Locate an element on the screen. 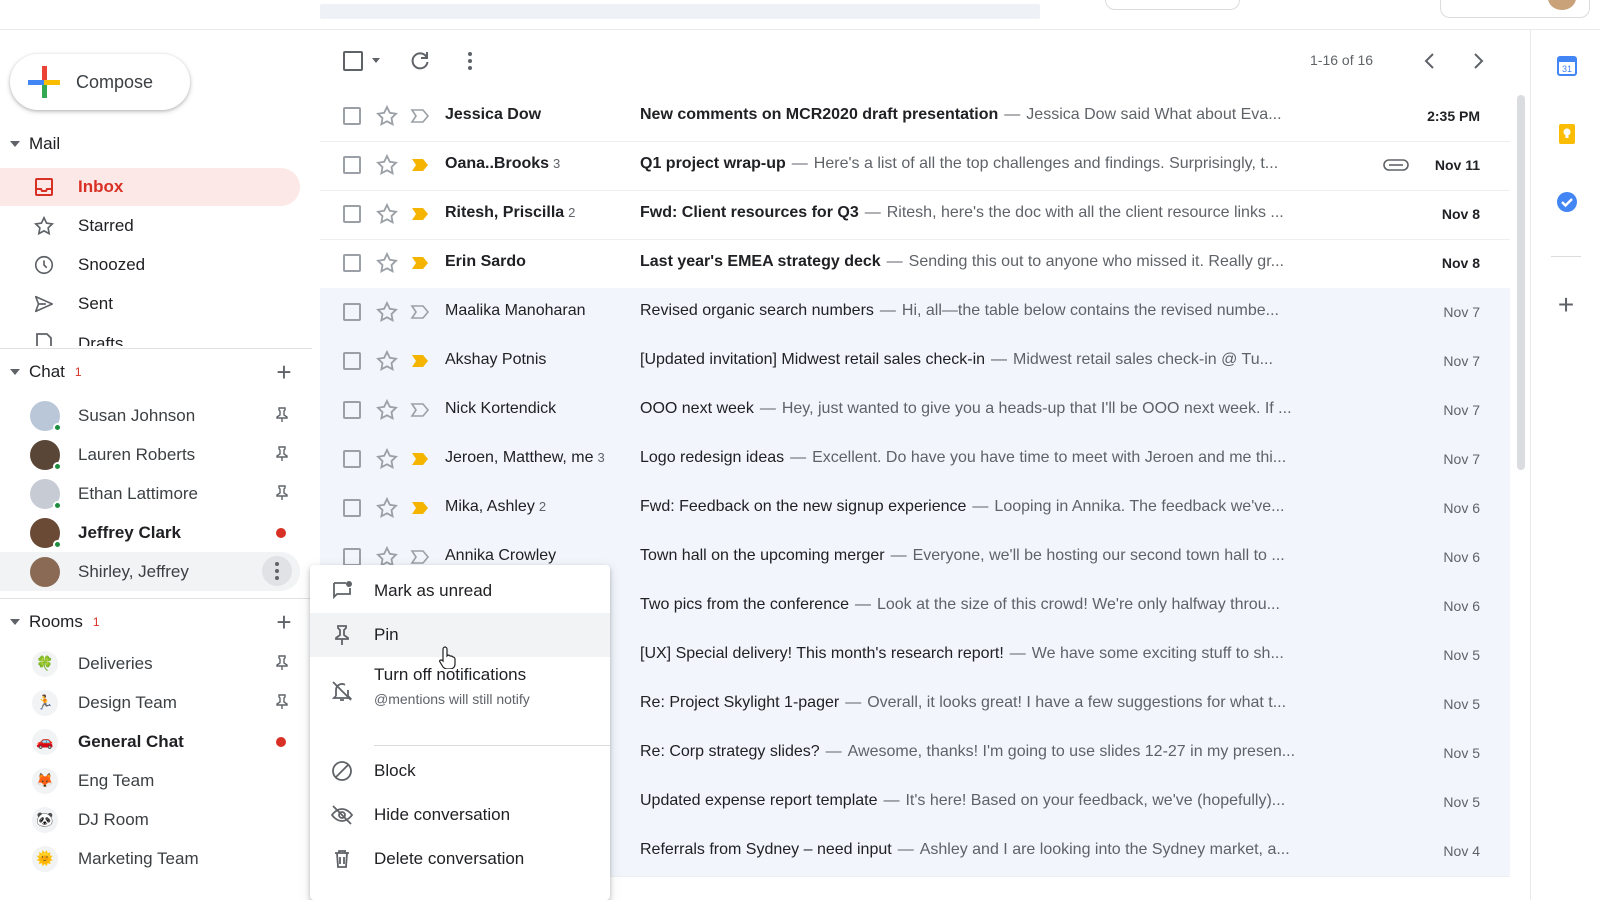 The image size is (1600, 900). room-item-general-chat: 🚗 General Chat is located at coordinates (150, 741).